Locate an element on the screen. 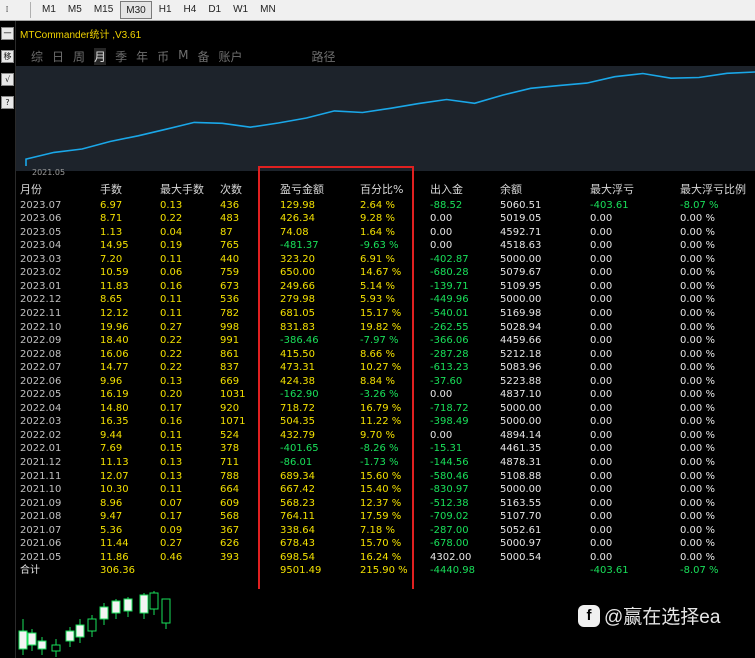 This screenshot has height=658, width=755. chart-start-date: 2021.05 is located at coordinates (49, 172).